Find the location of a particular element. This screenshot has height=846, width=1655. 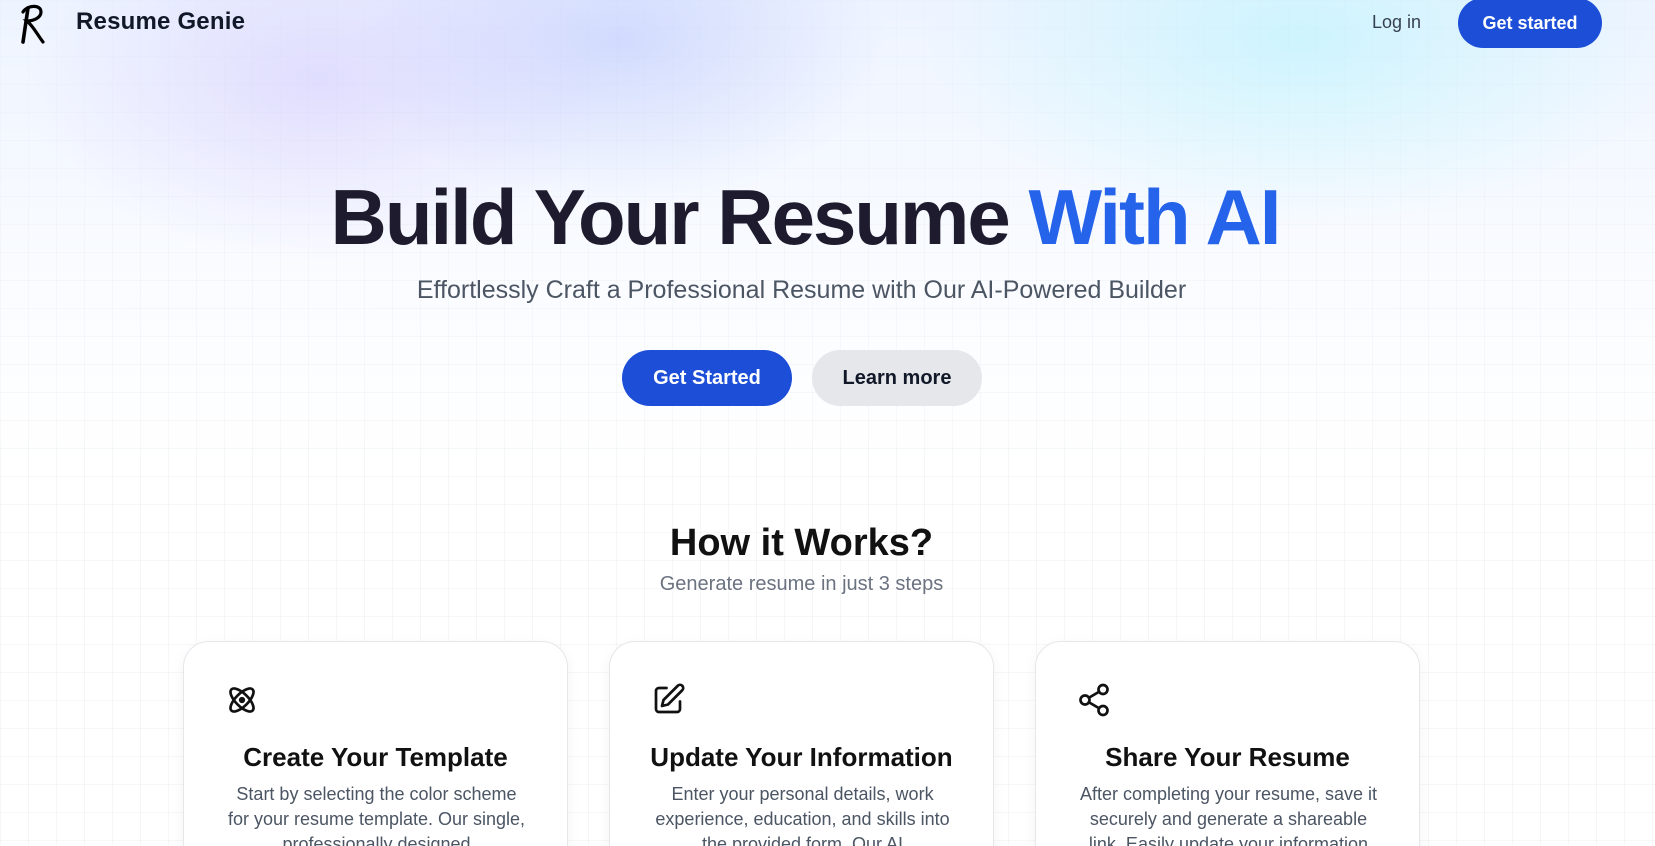

how-it-works-subtitle: Generate resume in just 3 steps is located at coordinates (801, 584).